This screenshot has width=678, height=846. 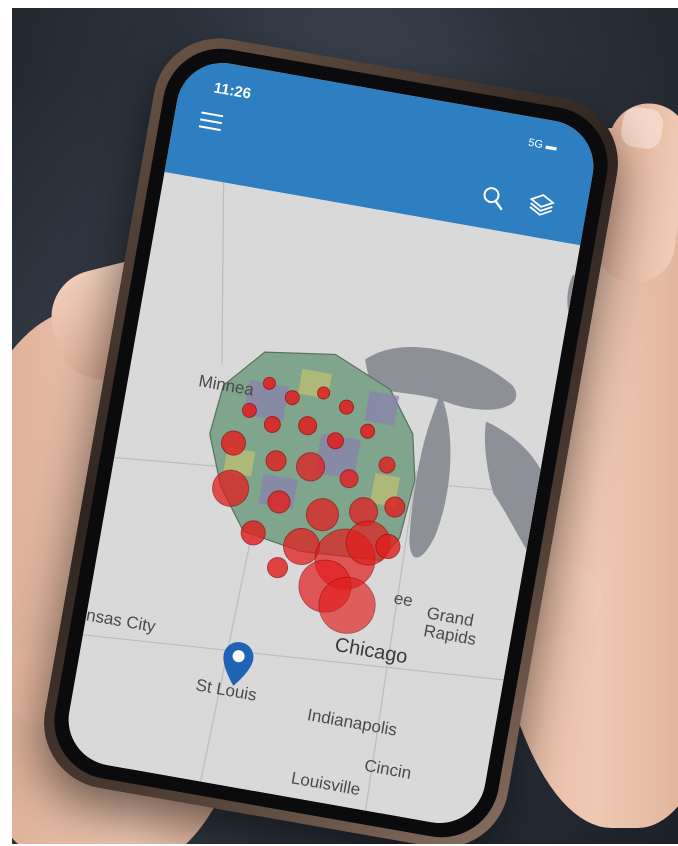 What do you see at coordinates (211, 121) in the screenshot?
I see `menu-icon` at bounding box center [211, 121].